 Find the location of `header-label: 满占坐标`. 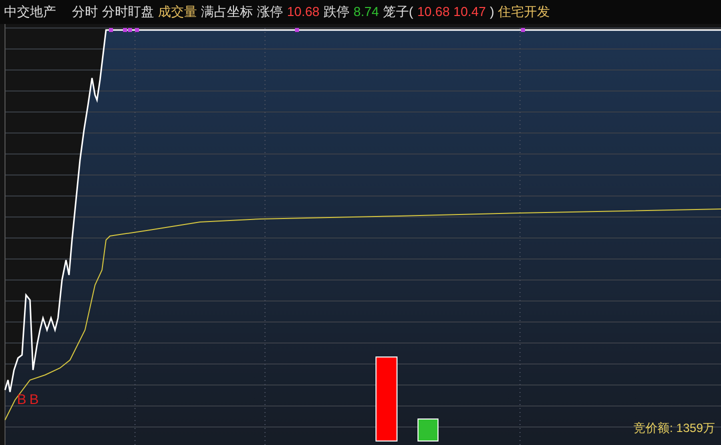

header-label: 满占坐标 is located at coordinates (227, 12).